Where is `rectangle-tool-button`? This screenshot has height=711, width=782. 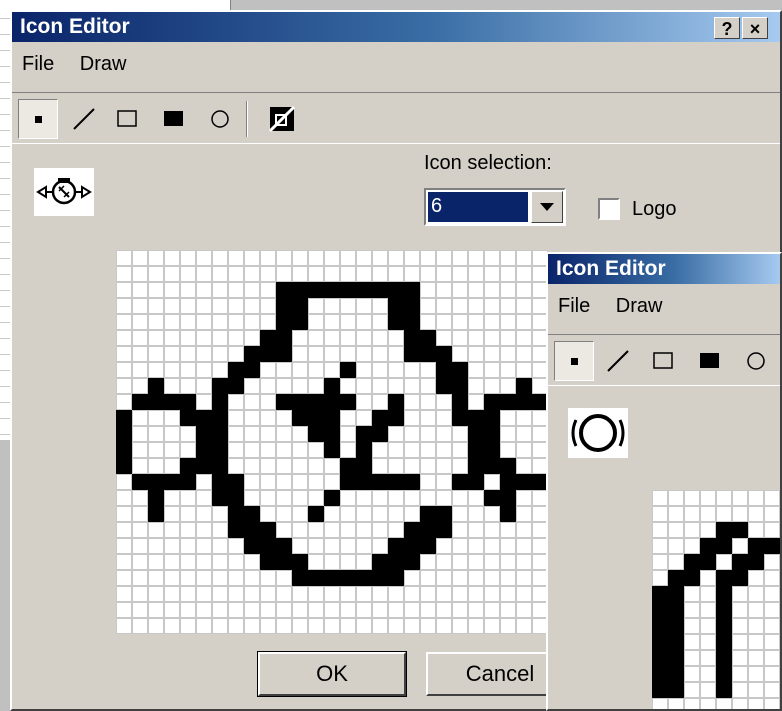
rectangle-tool-button is located at coordinates (128, 119).